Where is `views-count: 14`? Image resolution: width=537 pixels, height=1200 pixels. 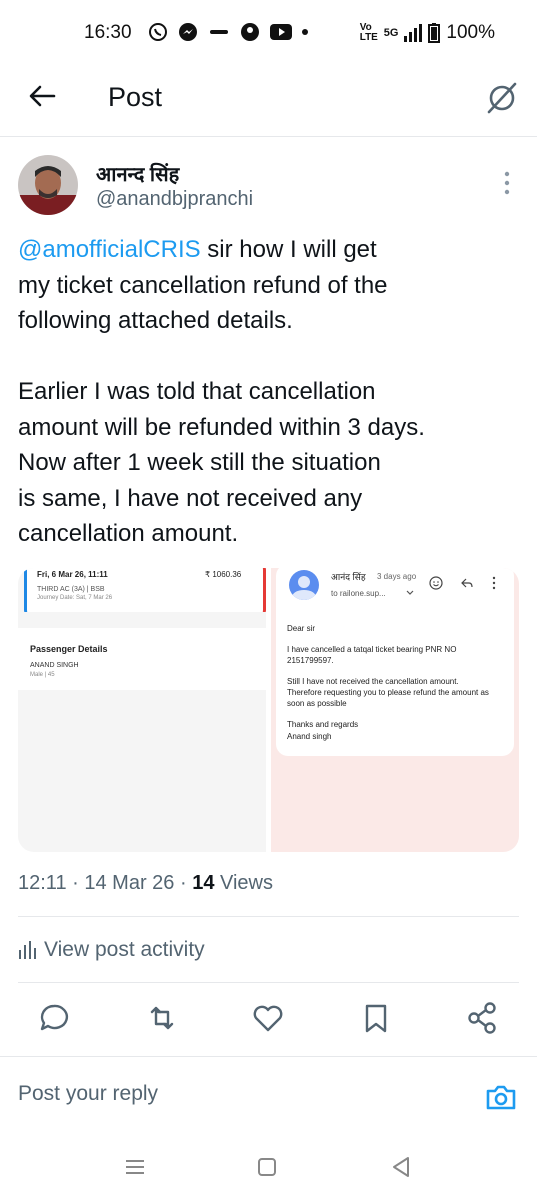
views-count: 14 is located at coordinates (203, 883).